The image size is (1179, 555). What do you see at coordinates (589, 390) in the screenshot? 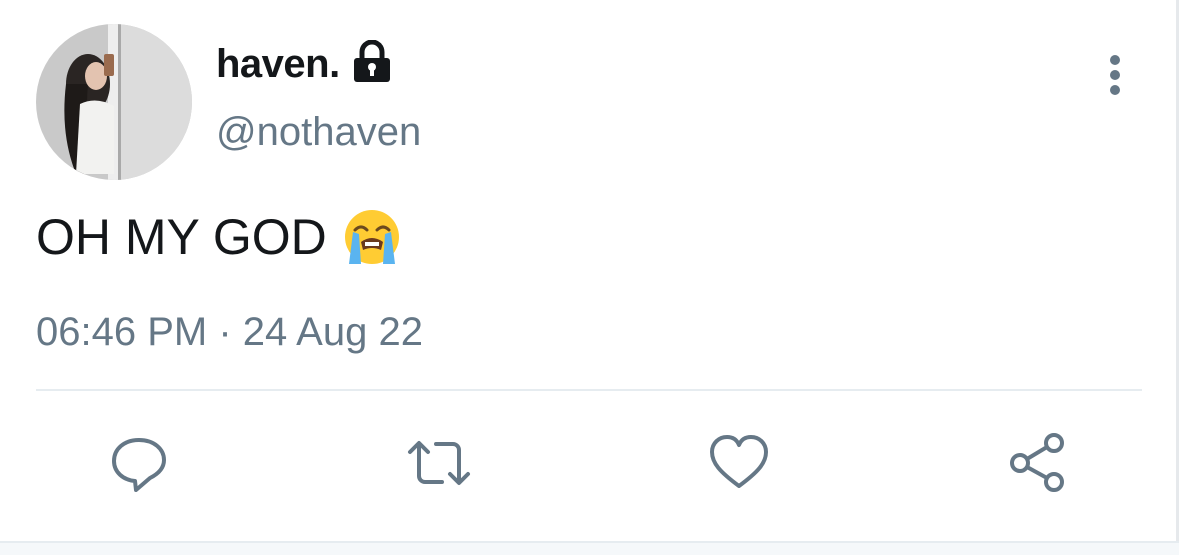
I see `divider` at bounding box center [589, 390].